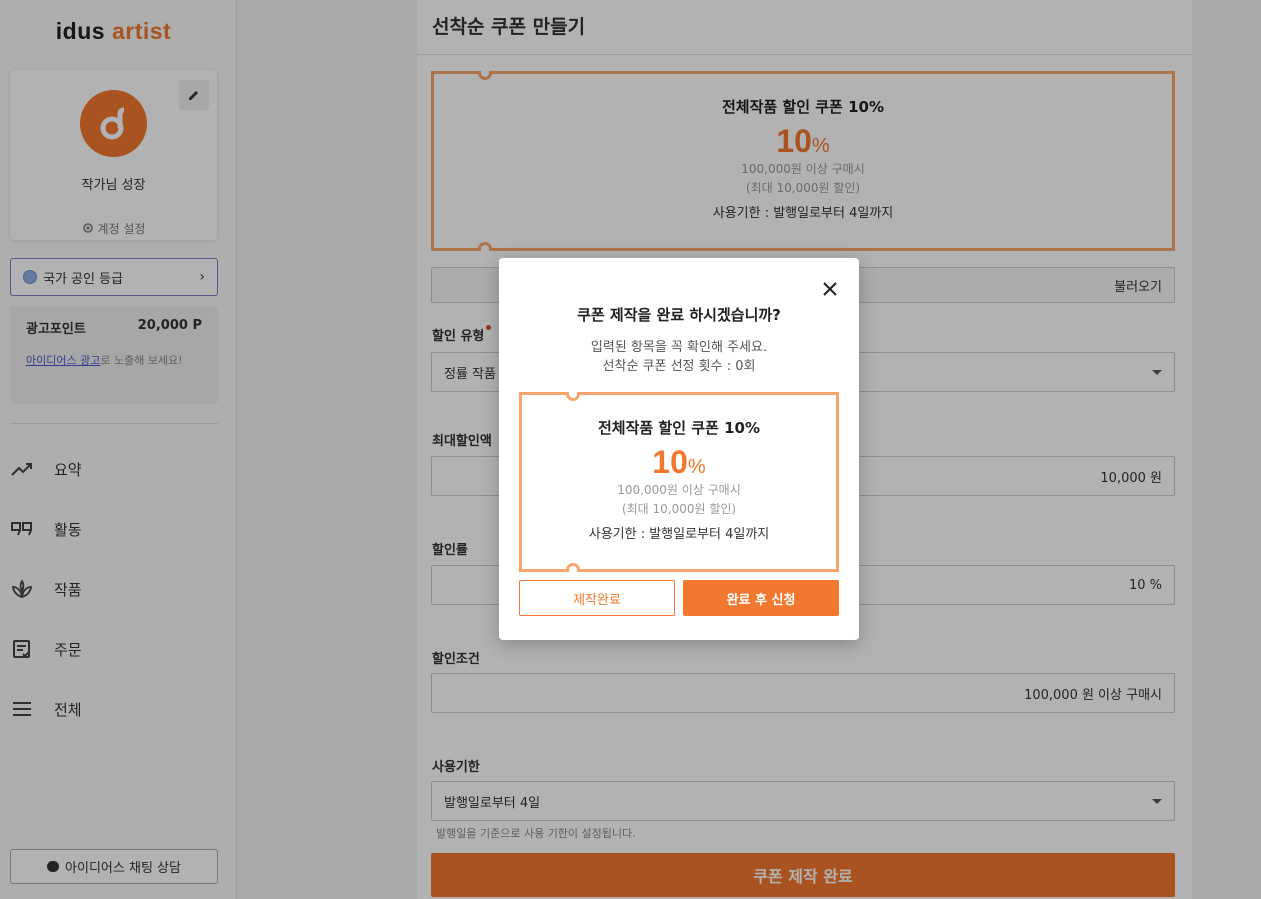 Image resolution: width=1261 pixels, height=899 pixels. What do you see at coordinates (679, 366) in the screenshot?
I see `modal-selection-count: 선착순 쿠폰 선정 횟수 : 0회` at bounding box center [679, 366].